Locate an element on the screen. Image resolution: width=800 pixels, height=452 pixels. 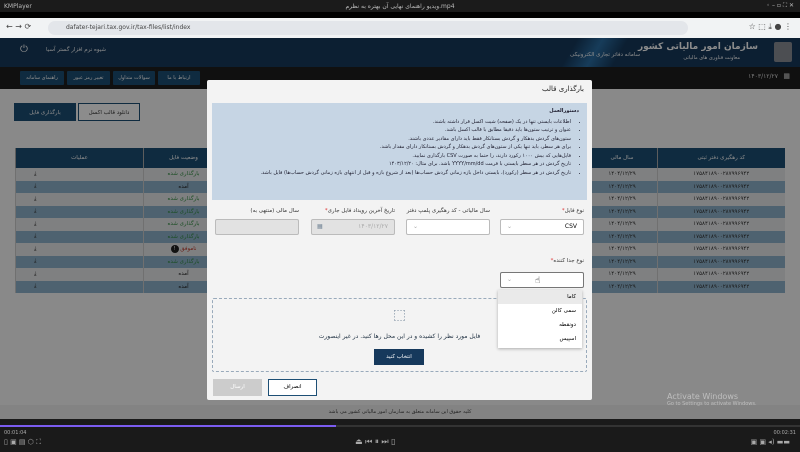
instructions-title: دستورالعمل is located at coordinates (564, 111).